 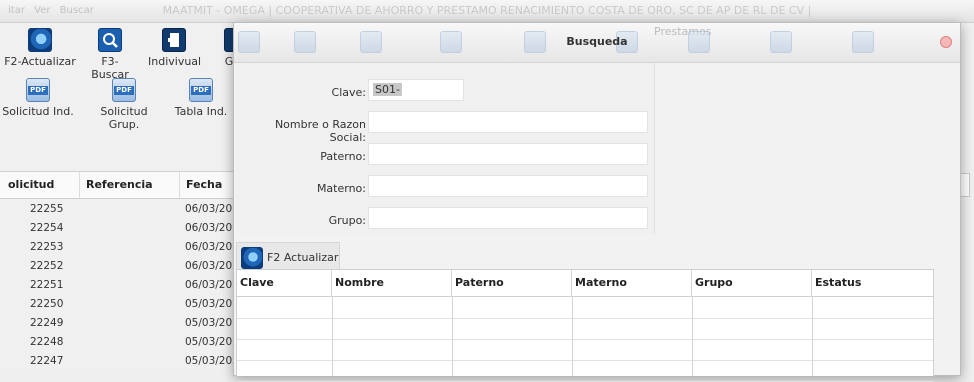 I want to click on table-row: 22247 05/03/202, so click(x=119, y=361).